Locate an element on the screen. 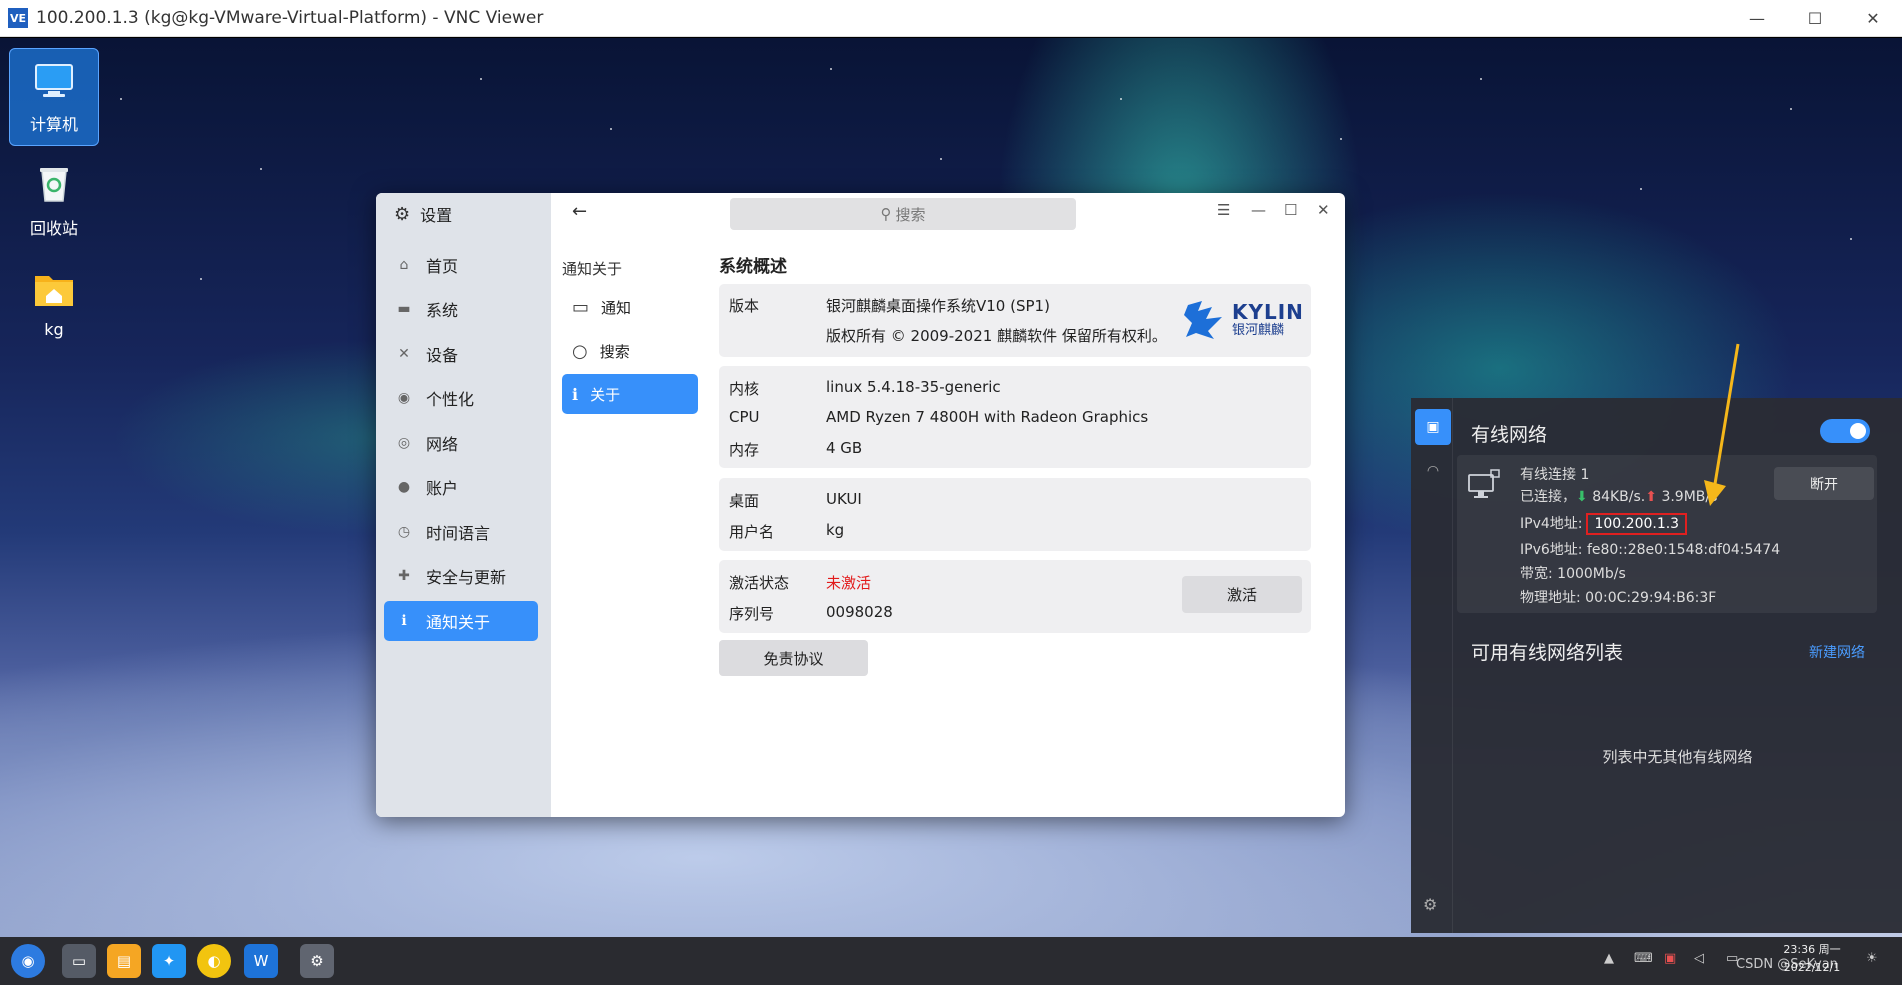 This screenshot has width=1902, height=985. ipv6-line: IPv6地址: fe80::28e0:1548:df04:5474 is located at coordinates (1650, 549).